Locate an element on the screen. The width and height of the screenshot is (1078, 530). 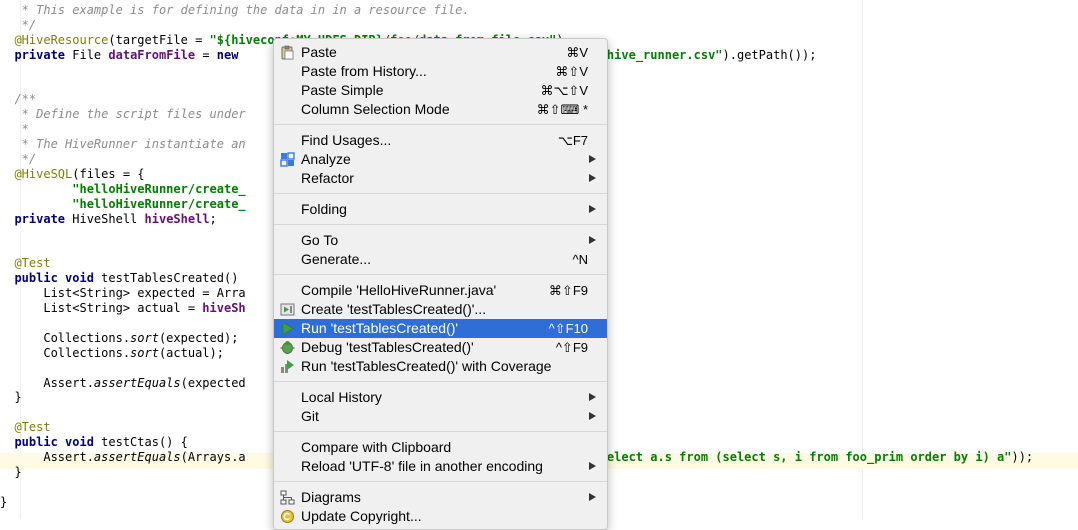
code-line: Assert.assertEquals(expected is located at coordinates (122, 383).